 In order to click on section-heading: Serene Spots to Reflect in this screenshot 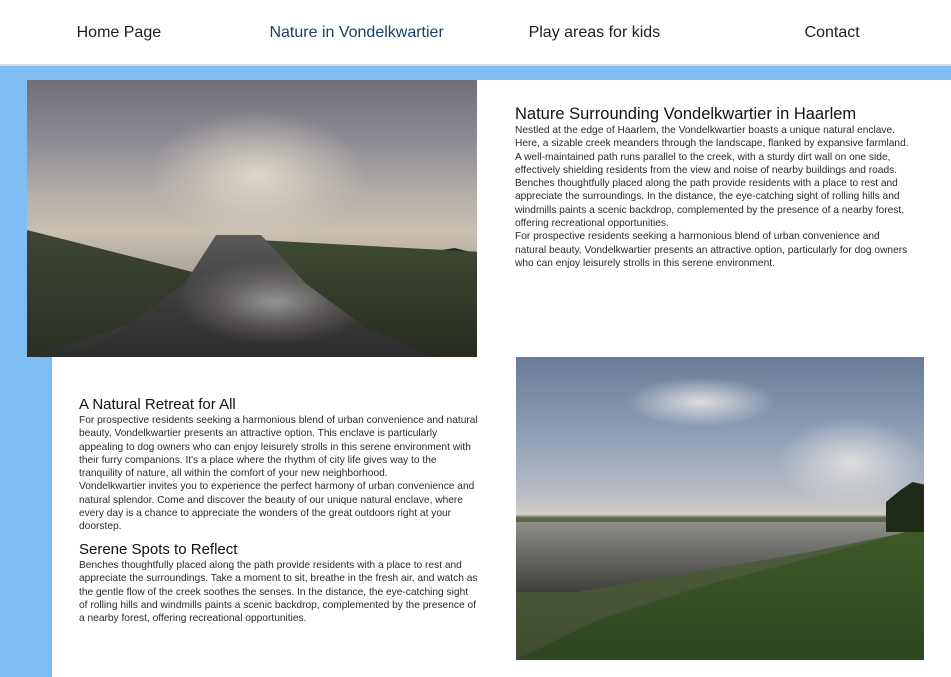, I will do `click(158, 549)`.